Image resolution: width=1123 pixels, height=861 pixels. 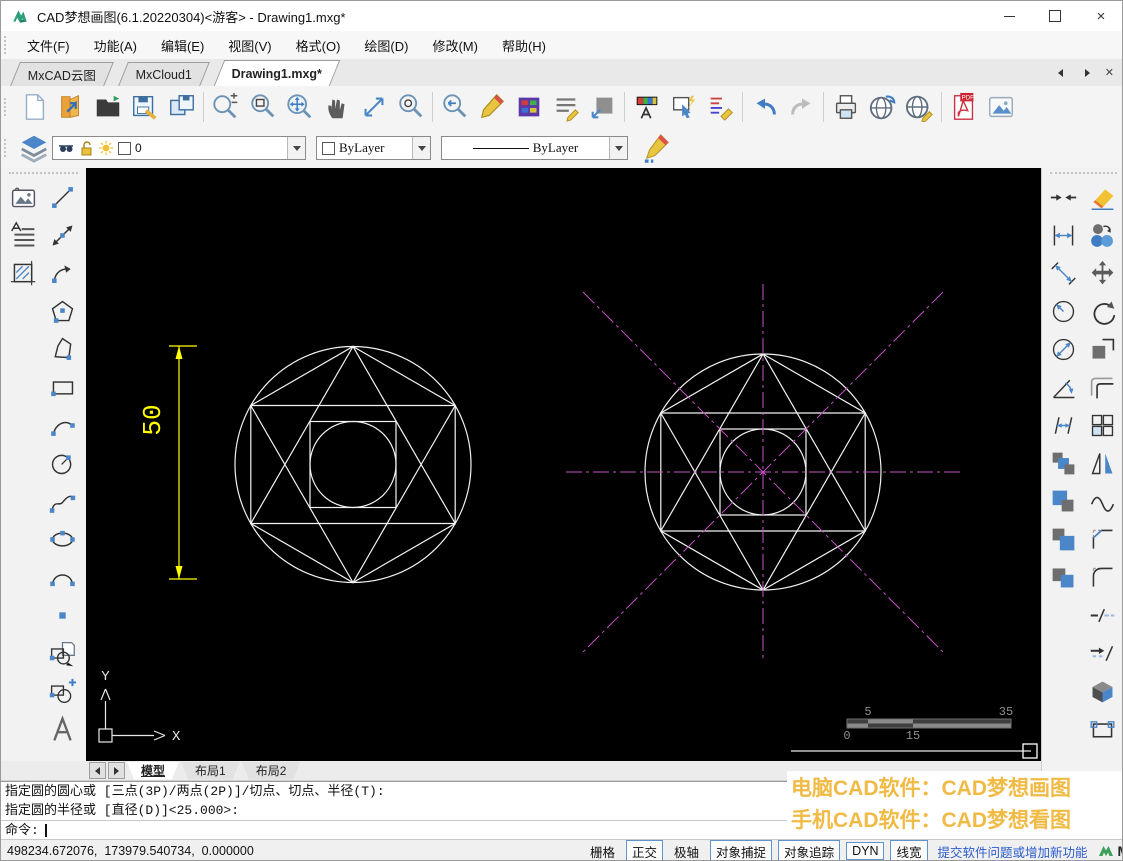 I want to click on color-select: ByLayer, so click(x=373, y=148).